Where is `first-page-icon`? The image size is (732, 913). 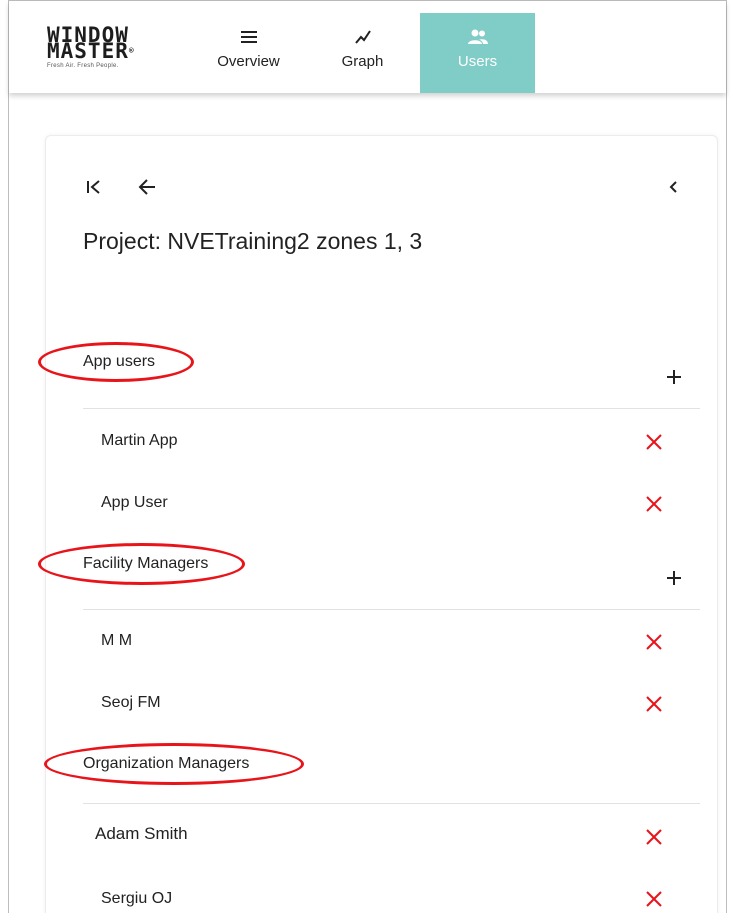
first-page-icon is located at coordinates (93, 187).